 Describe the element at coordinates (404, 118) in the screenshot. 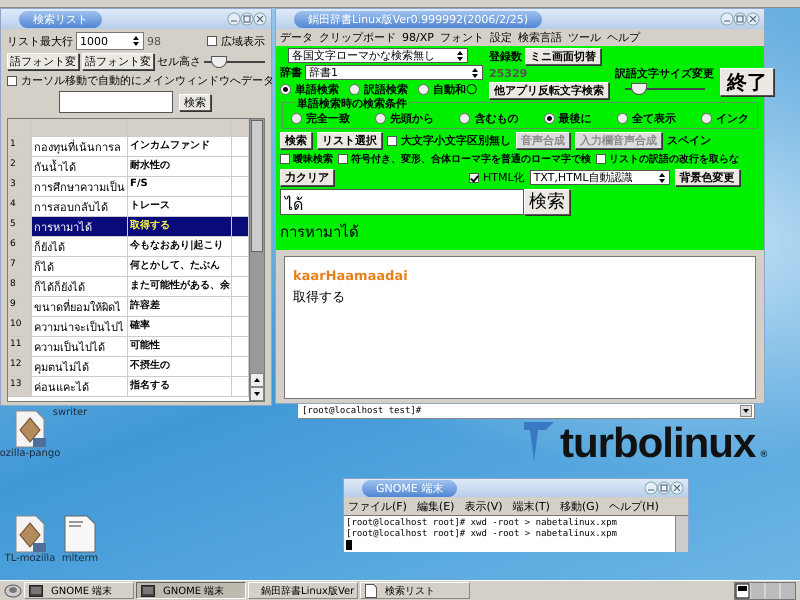

I see `match-condition-radio: 先頭から` at that location.